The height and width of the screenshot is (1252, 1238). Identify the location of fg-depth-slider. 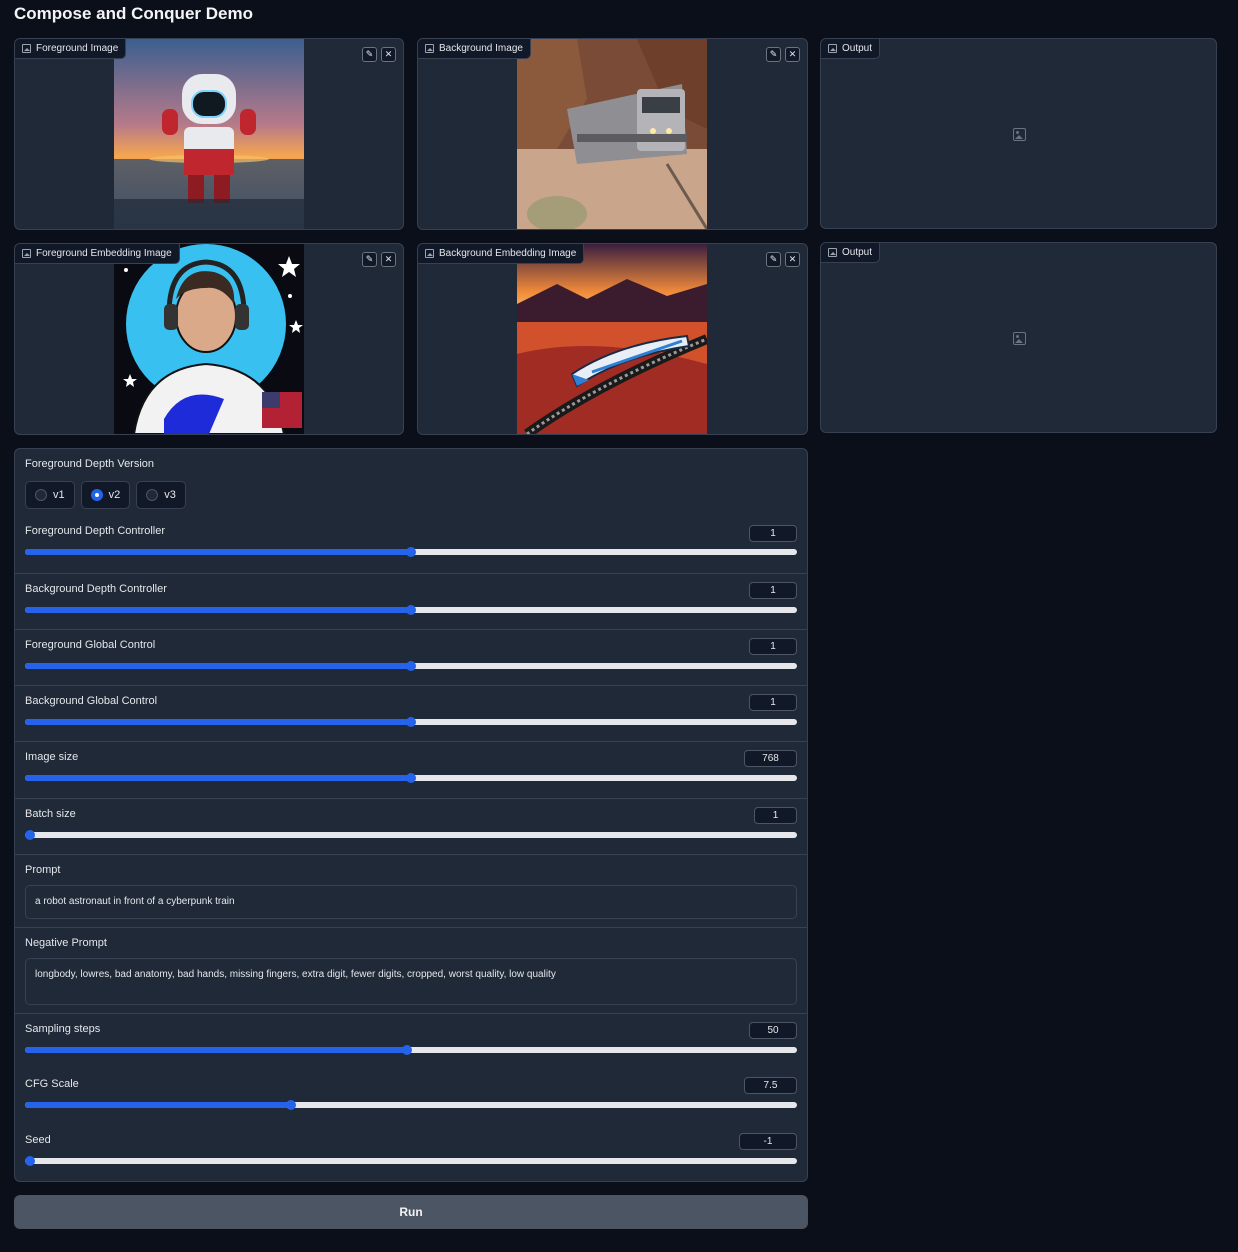
(411, 552).